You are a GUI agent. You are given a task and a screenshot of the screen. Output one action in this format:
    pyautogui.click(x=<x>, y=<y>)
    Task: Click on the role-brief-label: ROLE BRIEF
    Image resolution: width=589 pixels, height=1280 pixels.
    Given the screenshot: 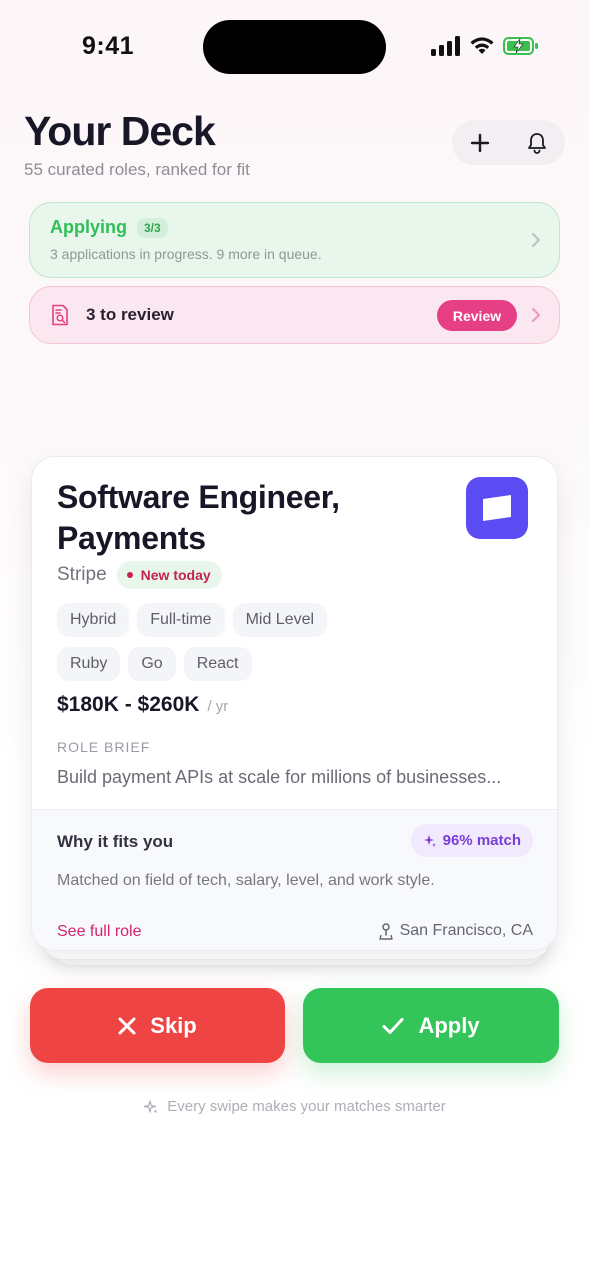 What is the action you would take?
    pyautogui.click(x=104, y=747)
    